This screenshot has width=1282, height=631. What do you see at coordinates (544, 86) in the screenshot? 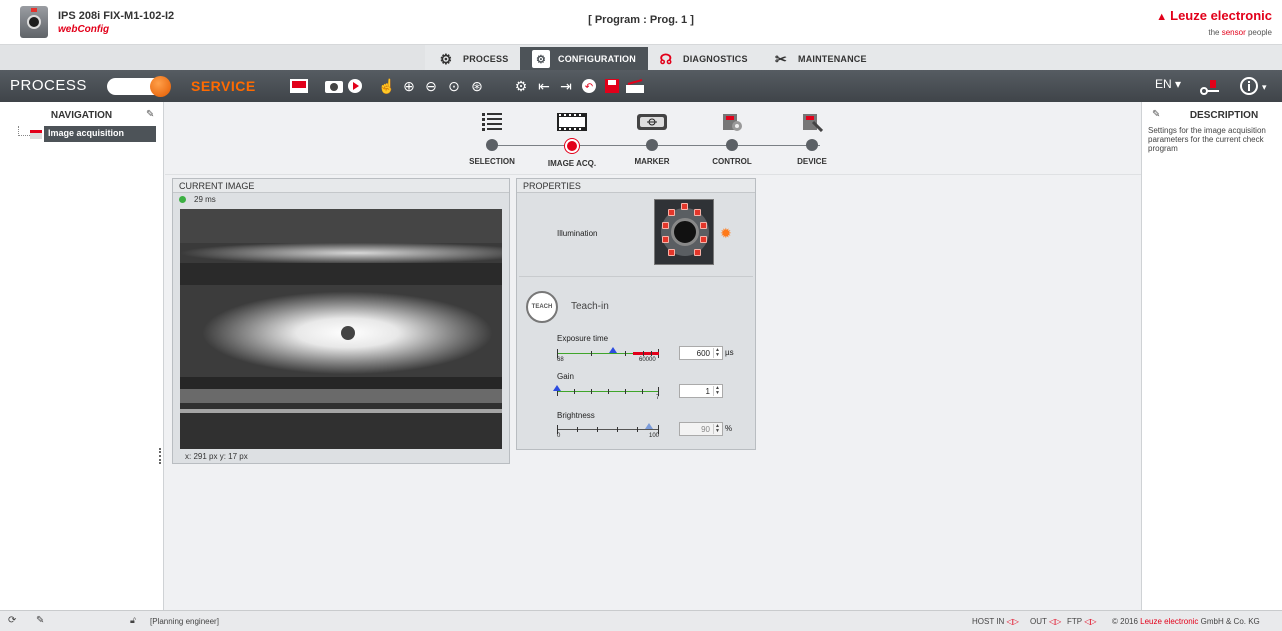
I see `import-icon: ⇤` at bounding box center [544, 86].